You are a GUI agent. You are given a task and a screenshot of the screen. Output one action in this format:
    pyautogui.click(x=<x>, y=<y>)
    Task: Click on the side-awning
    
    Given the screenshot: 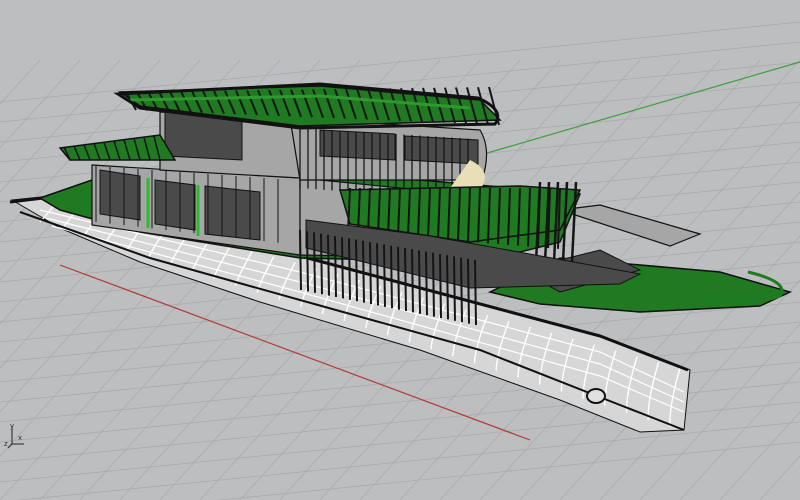 What is the action you would take?
    pyautogui.click(x=117, y=147)
    